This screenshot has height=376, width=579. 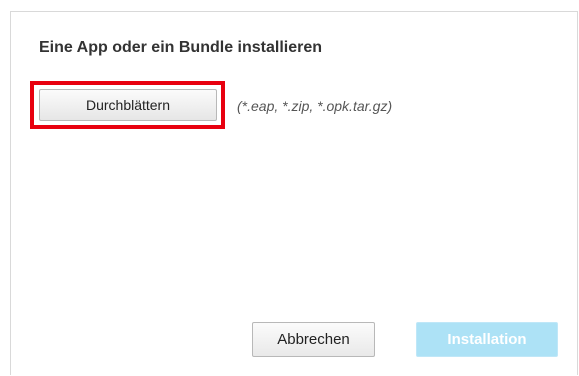 I want to click on dialog-title: Eine App oder ein Bundle installieren, so click(x=181, y=47).